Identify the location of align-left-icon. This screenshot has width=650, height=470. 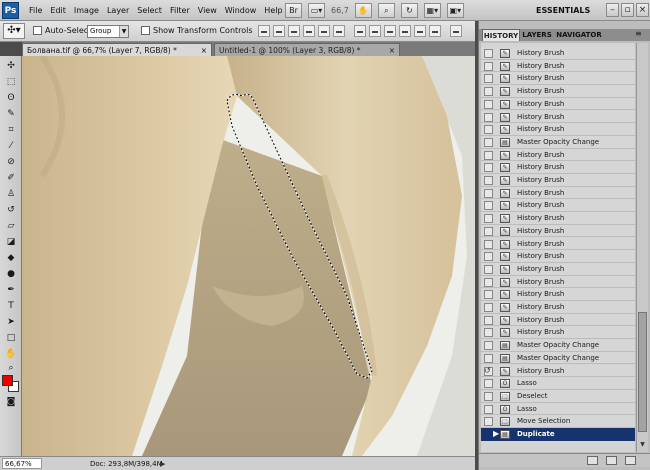
(309, 31).